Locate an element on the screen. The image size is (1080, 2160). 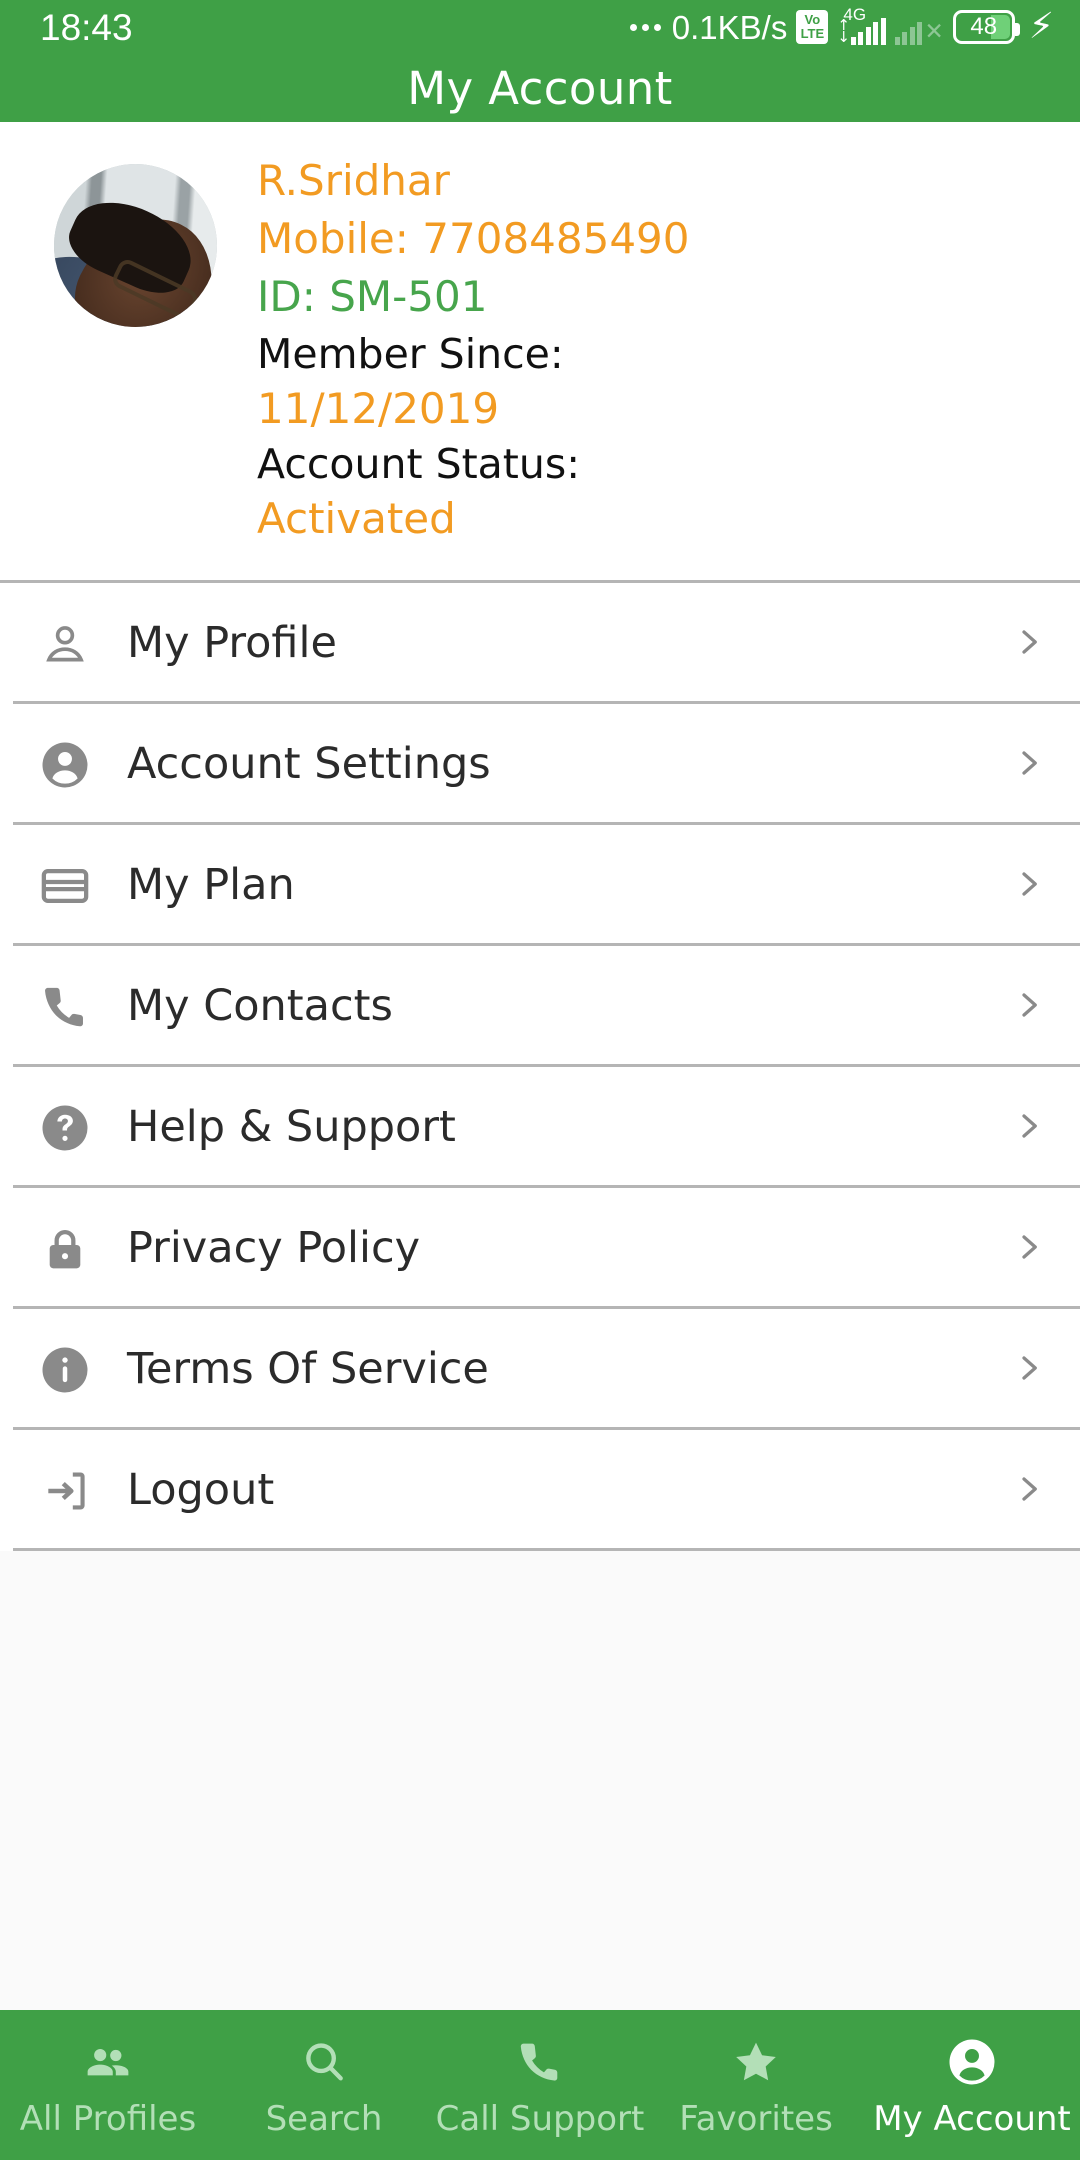
volte-top-text: Vo is located at coordinates (812, 20).